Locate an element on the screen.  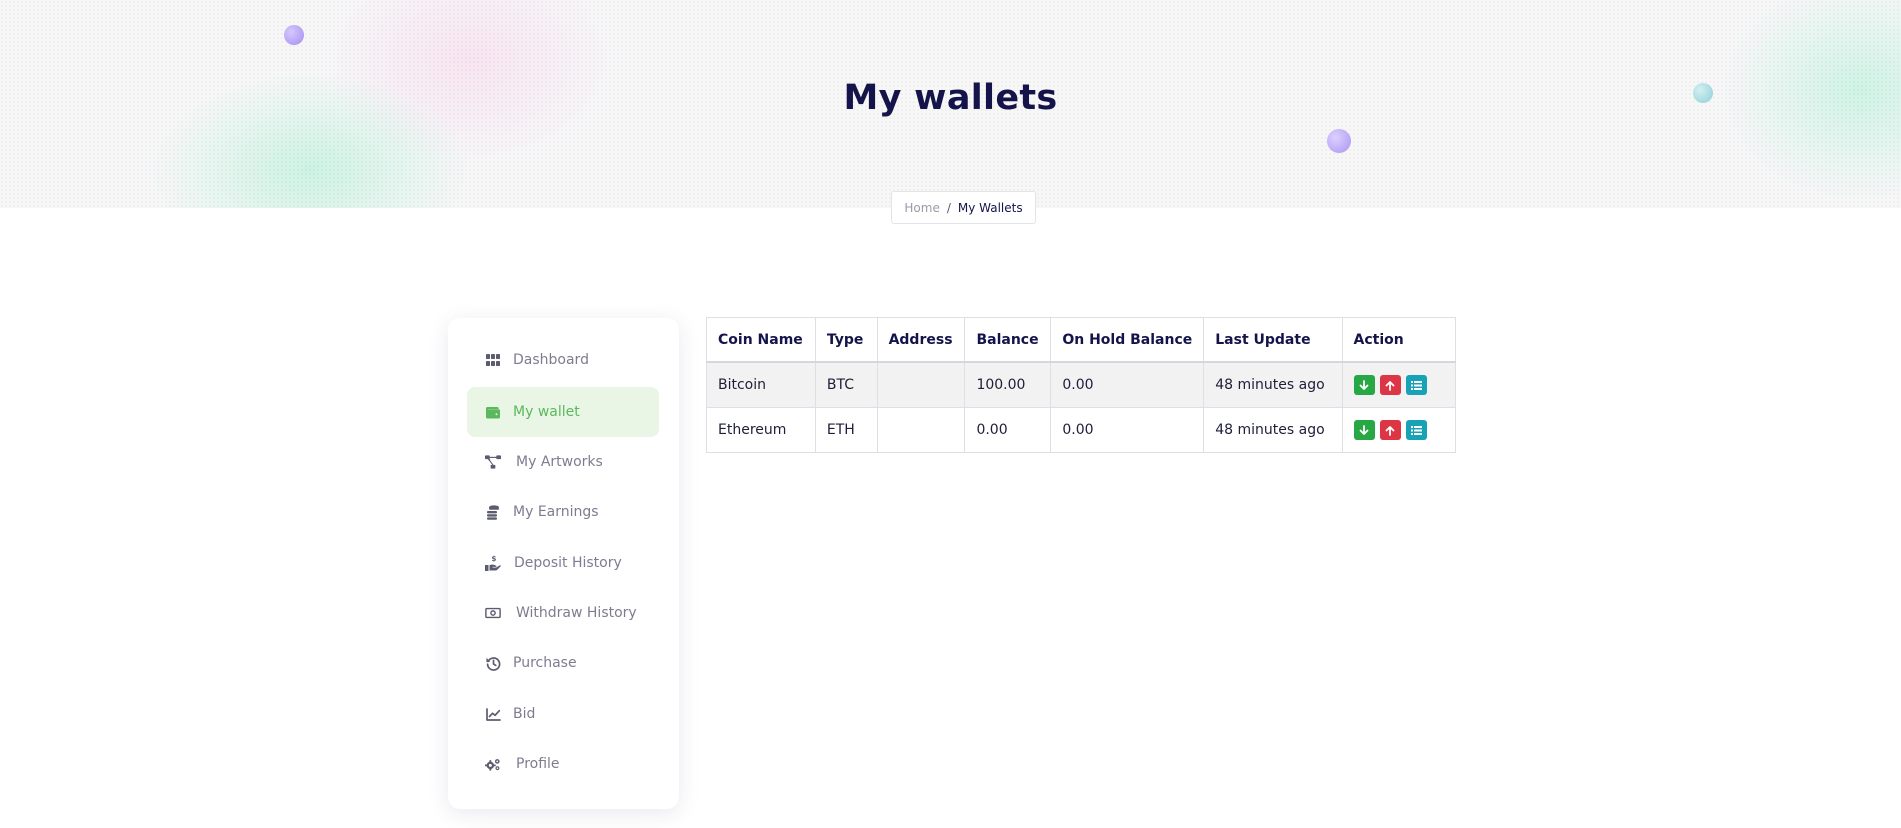
coin-name-cell: Ethereum is located at coordinates (761, 430).